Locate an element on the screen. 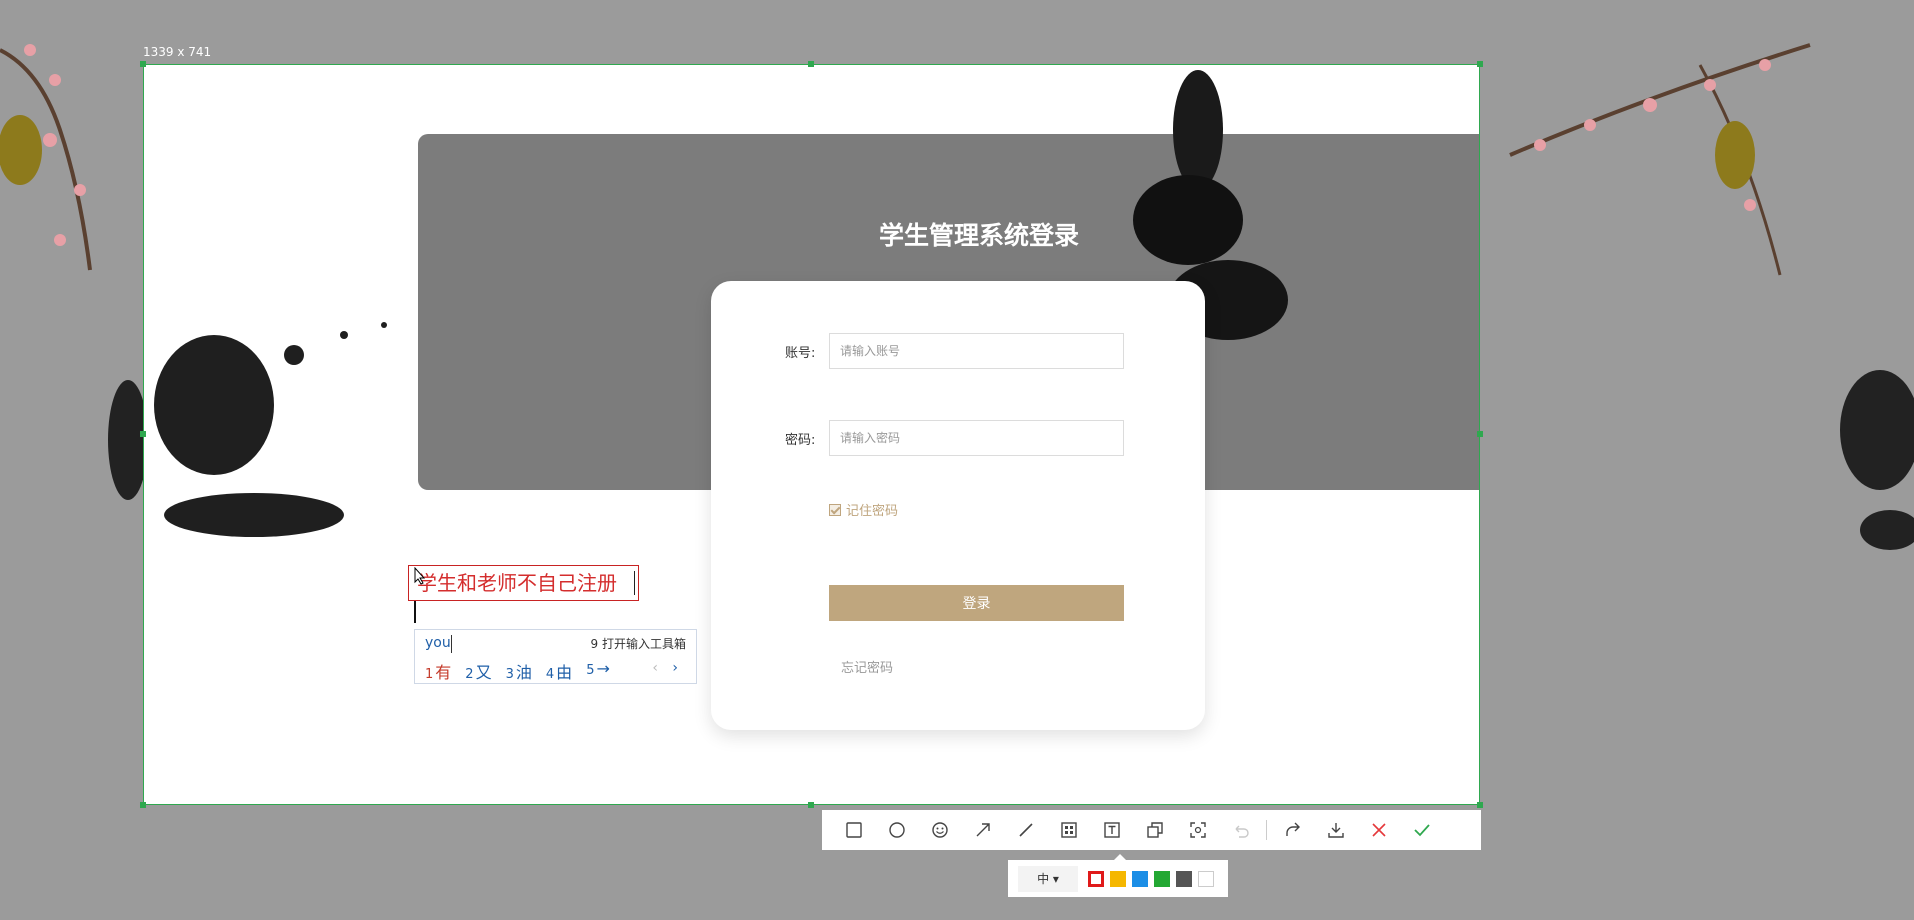 This screenshot has height=920, width=1914. font-size-select: 中 ▾ is located at coordinates (1048, 878).